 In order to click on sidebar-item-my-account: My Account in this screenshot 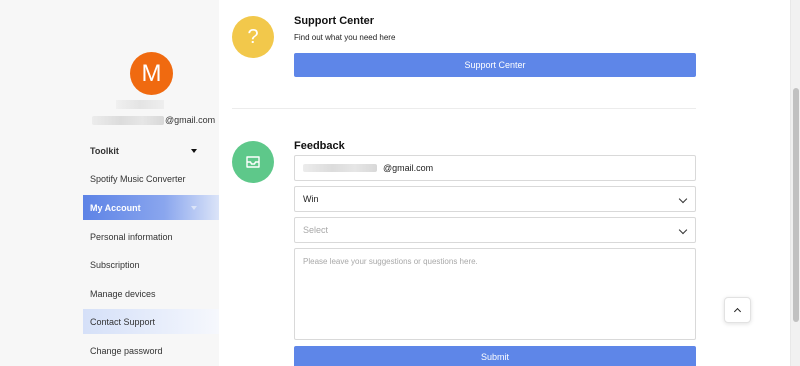, I will do `click(151, 207)`.